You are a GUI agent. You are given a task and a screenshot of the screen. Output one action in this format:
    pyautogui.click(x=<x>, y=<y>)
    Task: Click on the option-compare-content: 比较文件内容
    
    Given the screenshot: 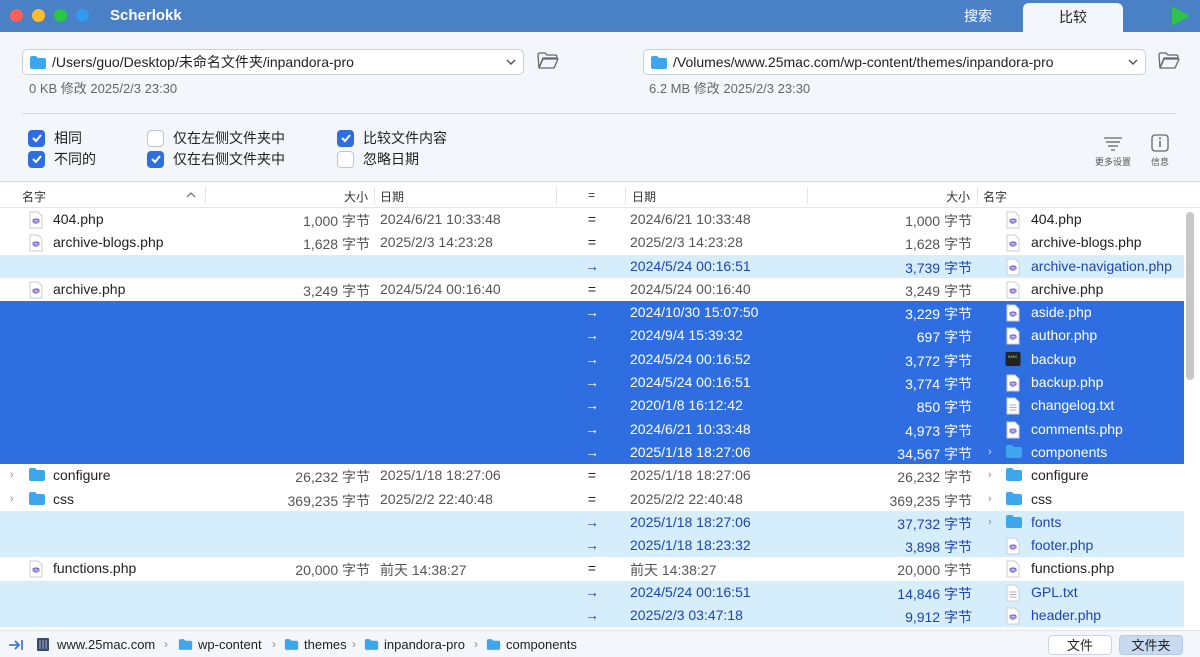 What is the action you would take?
    pyautogui.click(x=392, y=138)
    